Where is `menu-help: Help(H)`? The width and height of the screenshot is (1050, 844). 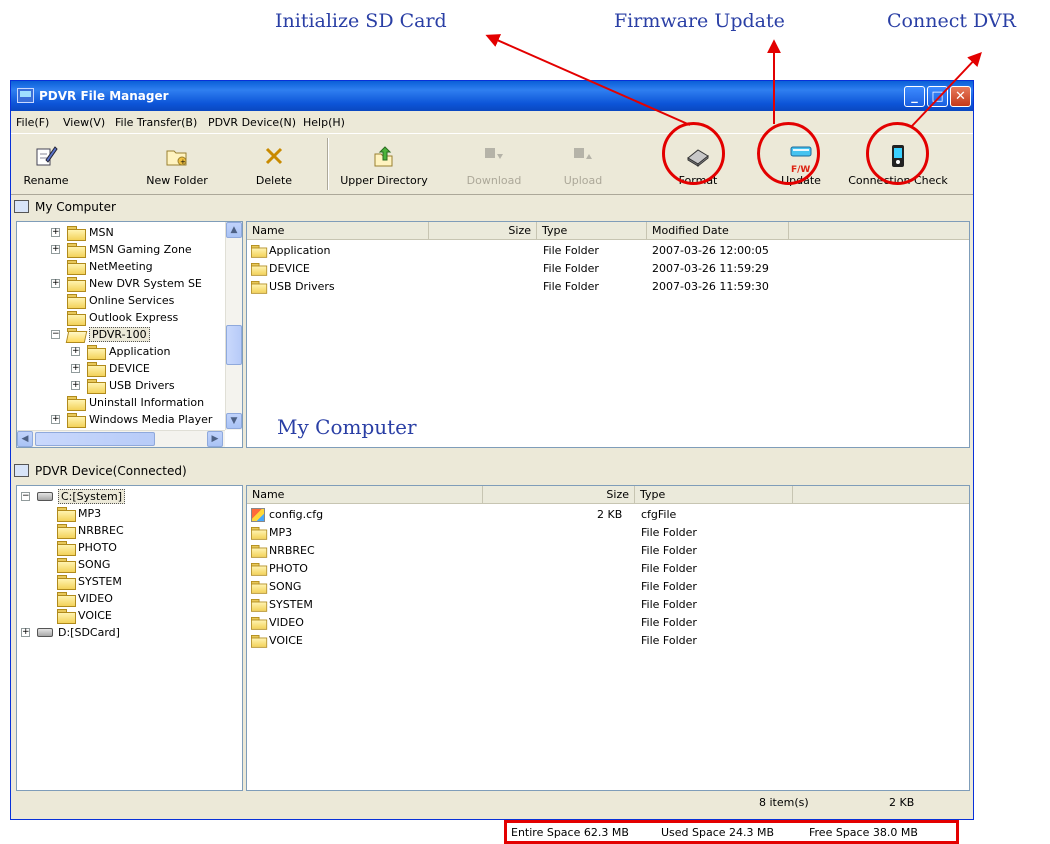 menu-help: Help(H) is located at coordinates (324, 122).